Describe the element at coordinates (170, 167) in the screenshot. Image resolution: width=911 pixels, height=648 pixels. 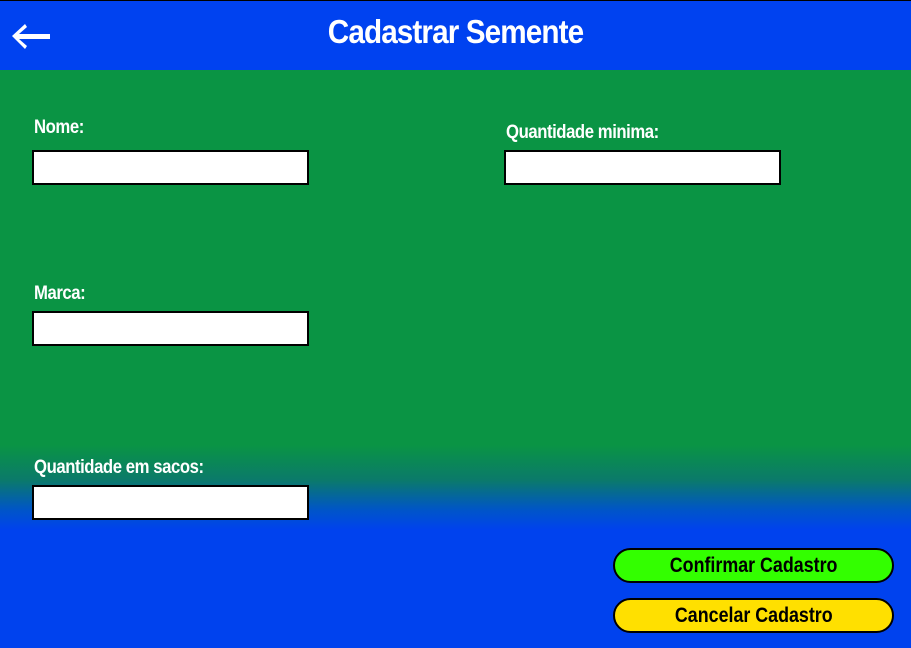
I see `nome-input` at that location.